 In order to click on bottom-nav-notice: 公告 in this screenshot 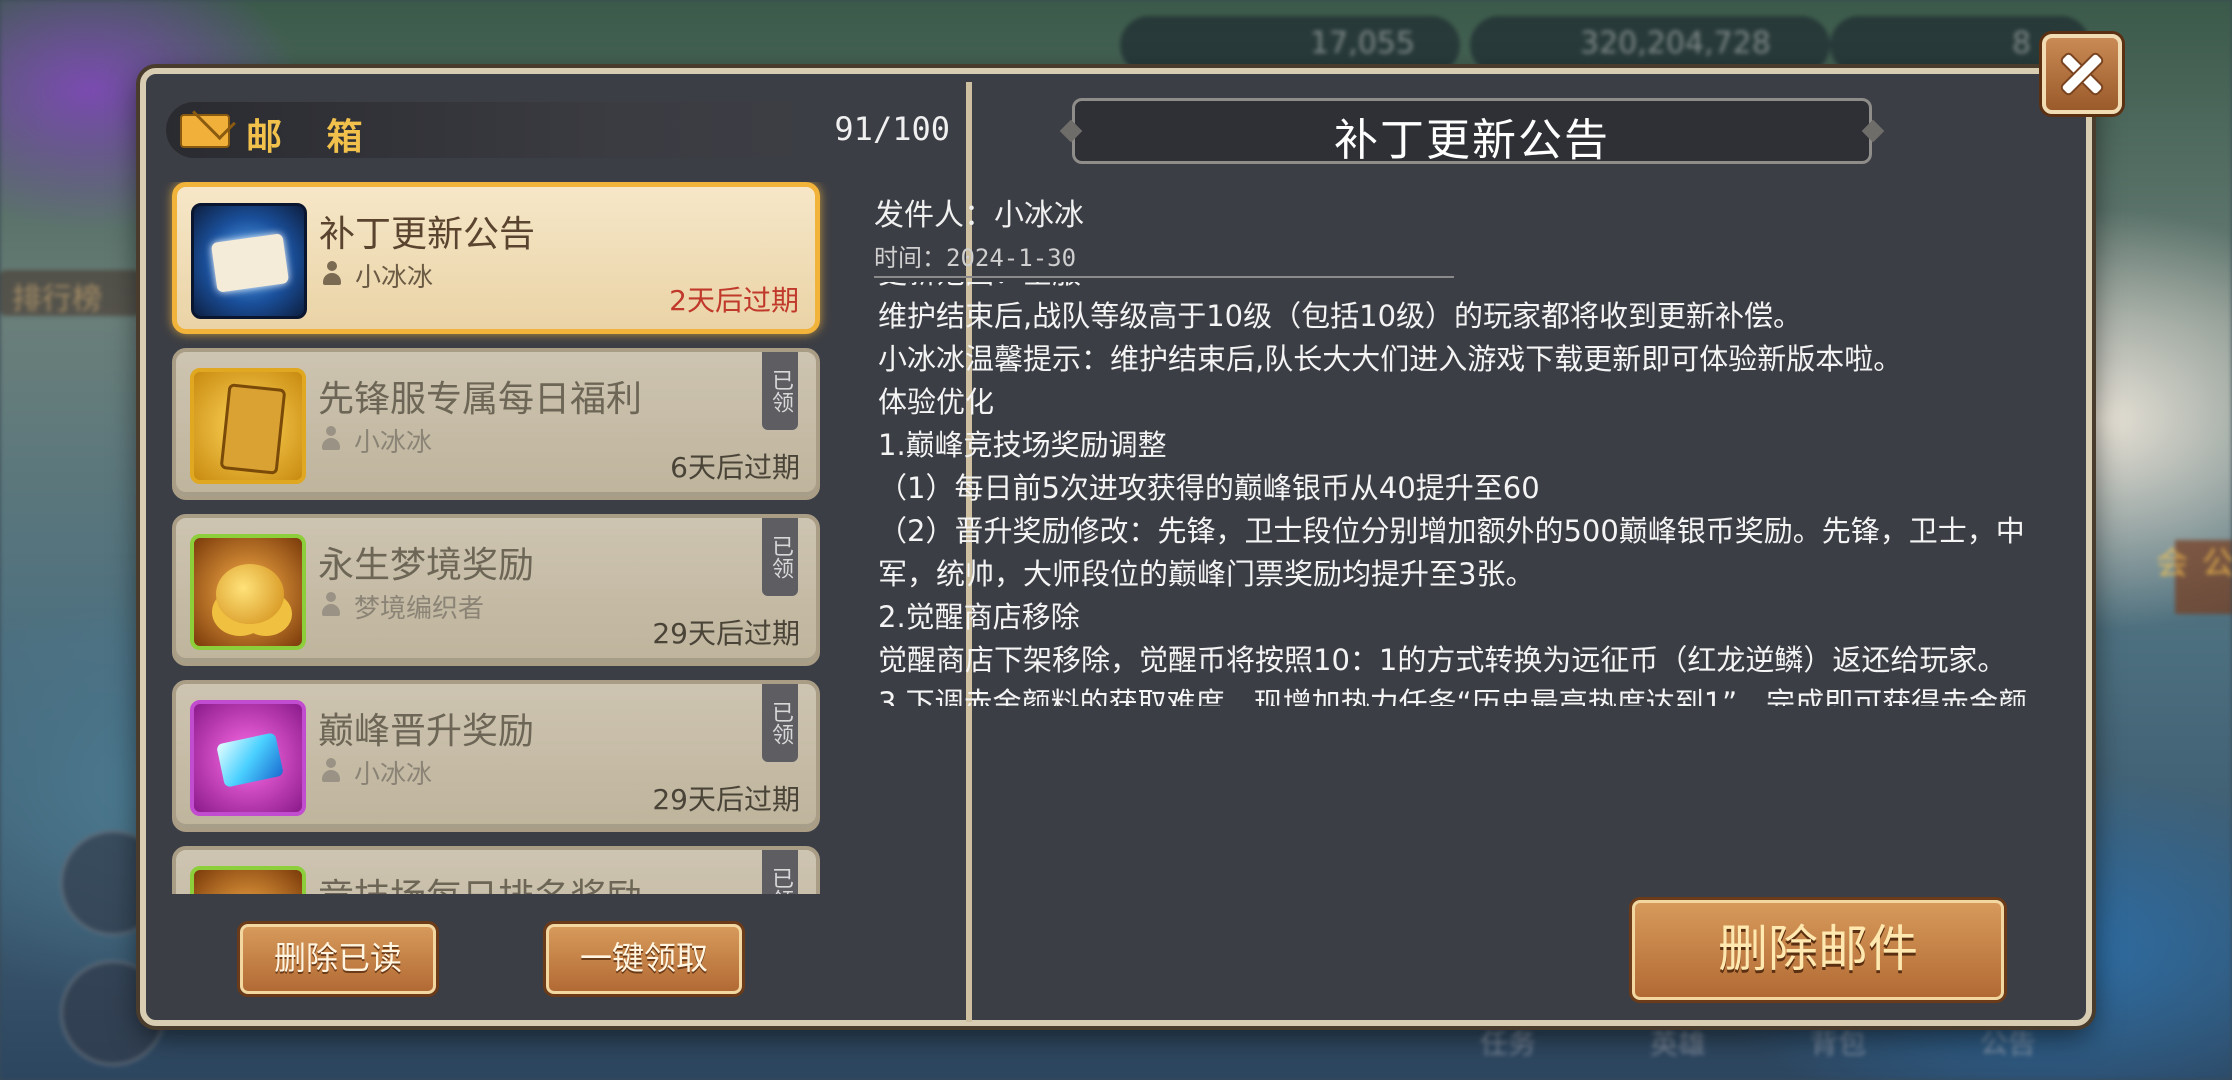, I will do `click(2008, 1043)`.